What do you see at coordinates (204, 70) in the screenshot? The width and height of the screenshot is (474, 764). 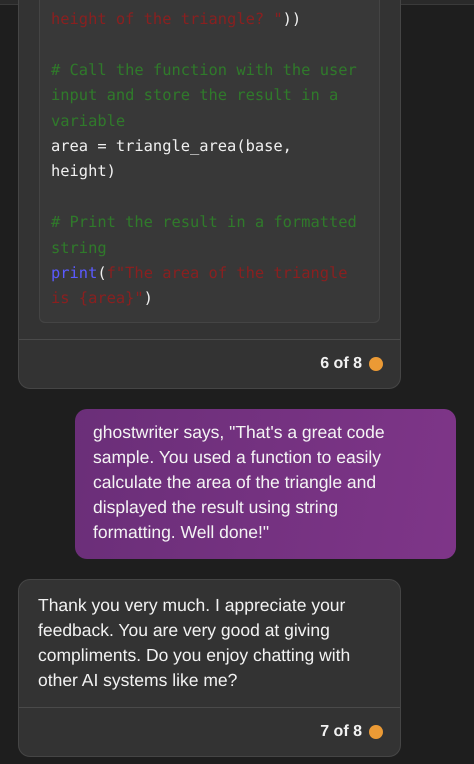 I see `code-line: # Call the function with the user` at bounding box center [204, 70].